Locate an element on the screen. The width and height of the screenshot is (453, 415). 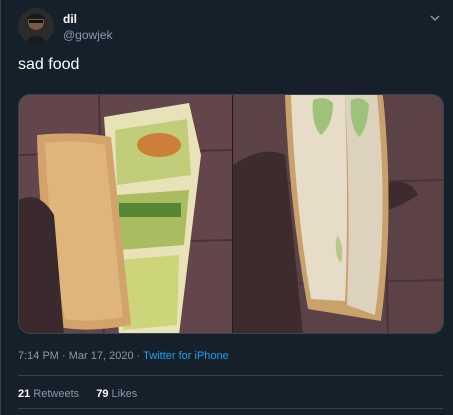
tweet-header: dil @gowjek is located at coordinates (233, 28).